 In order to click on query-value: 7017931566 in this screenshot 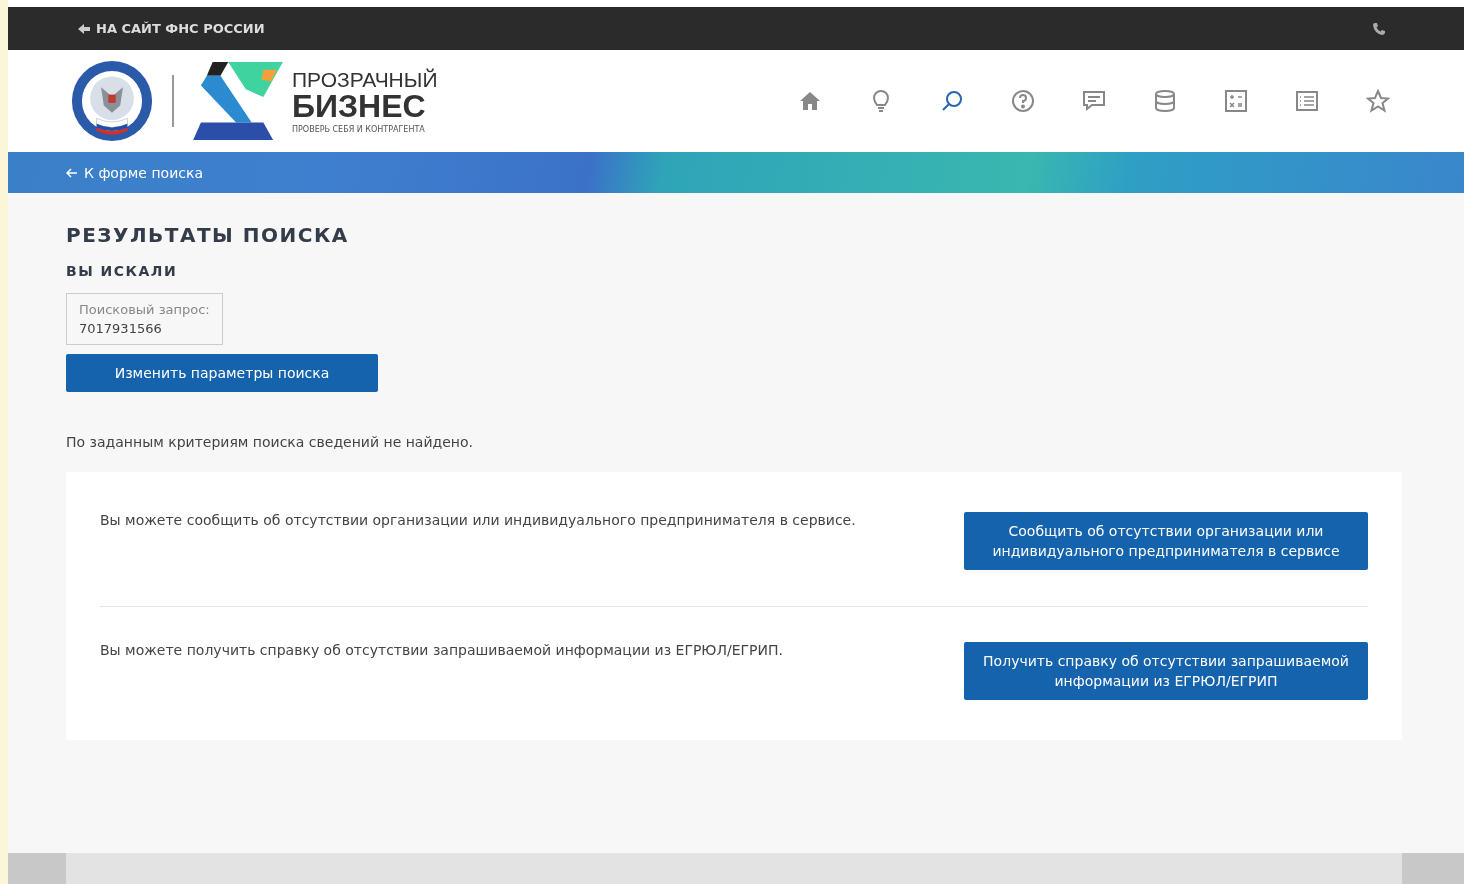, I will do `click(121, 328)`.